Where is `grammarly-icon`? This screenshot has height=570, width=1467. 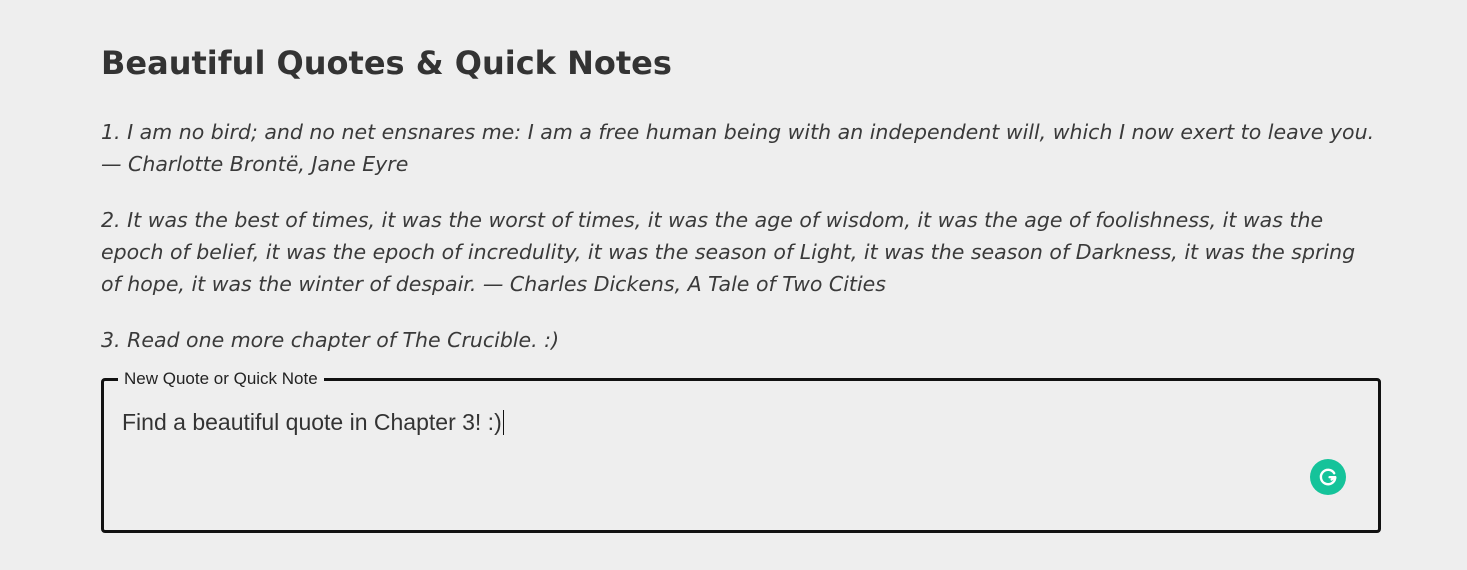 grammarly-icon is located at coordinates (1328, 477).